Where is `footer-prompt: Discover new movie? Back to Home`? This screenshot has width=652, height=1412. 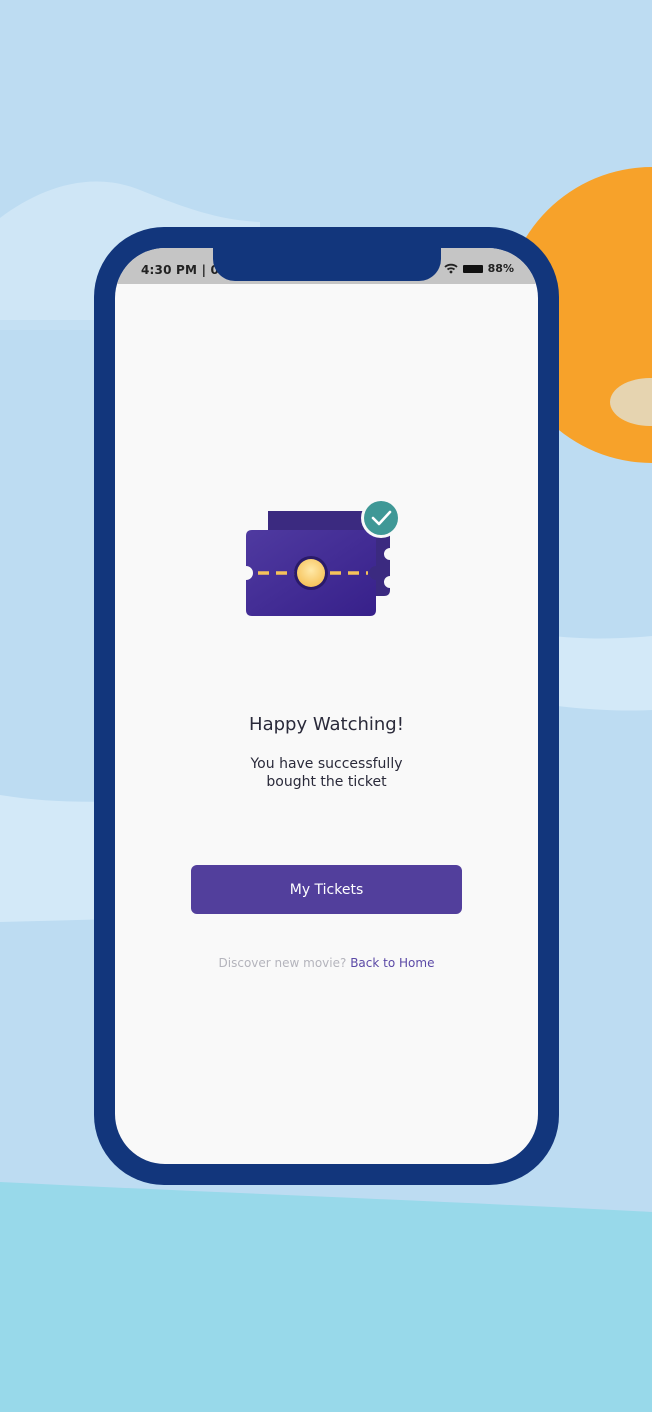
footer-prompt: Discover new movie? Back to Home is located at coordinates (326, 963).